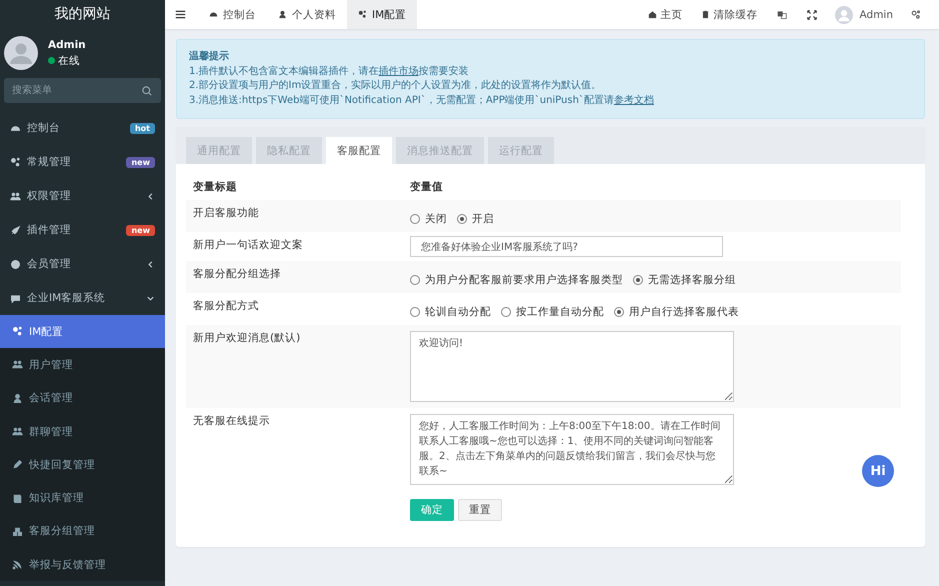  I want to click on radio-option: 开启, so click(475, 219).